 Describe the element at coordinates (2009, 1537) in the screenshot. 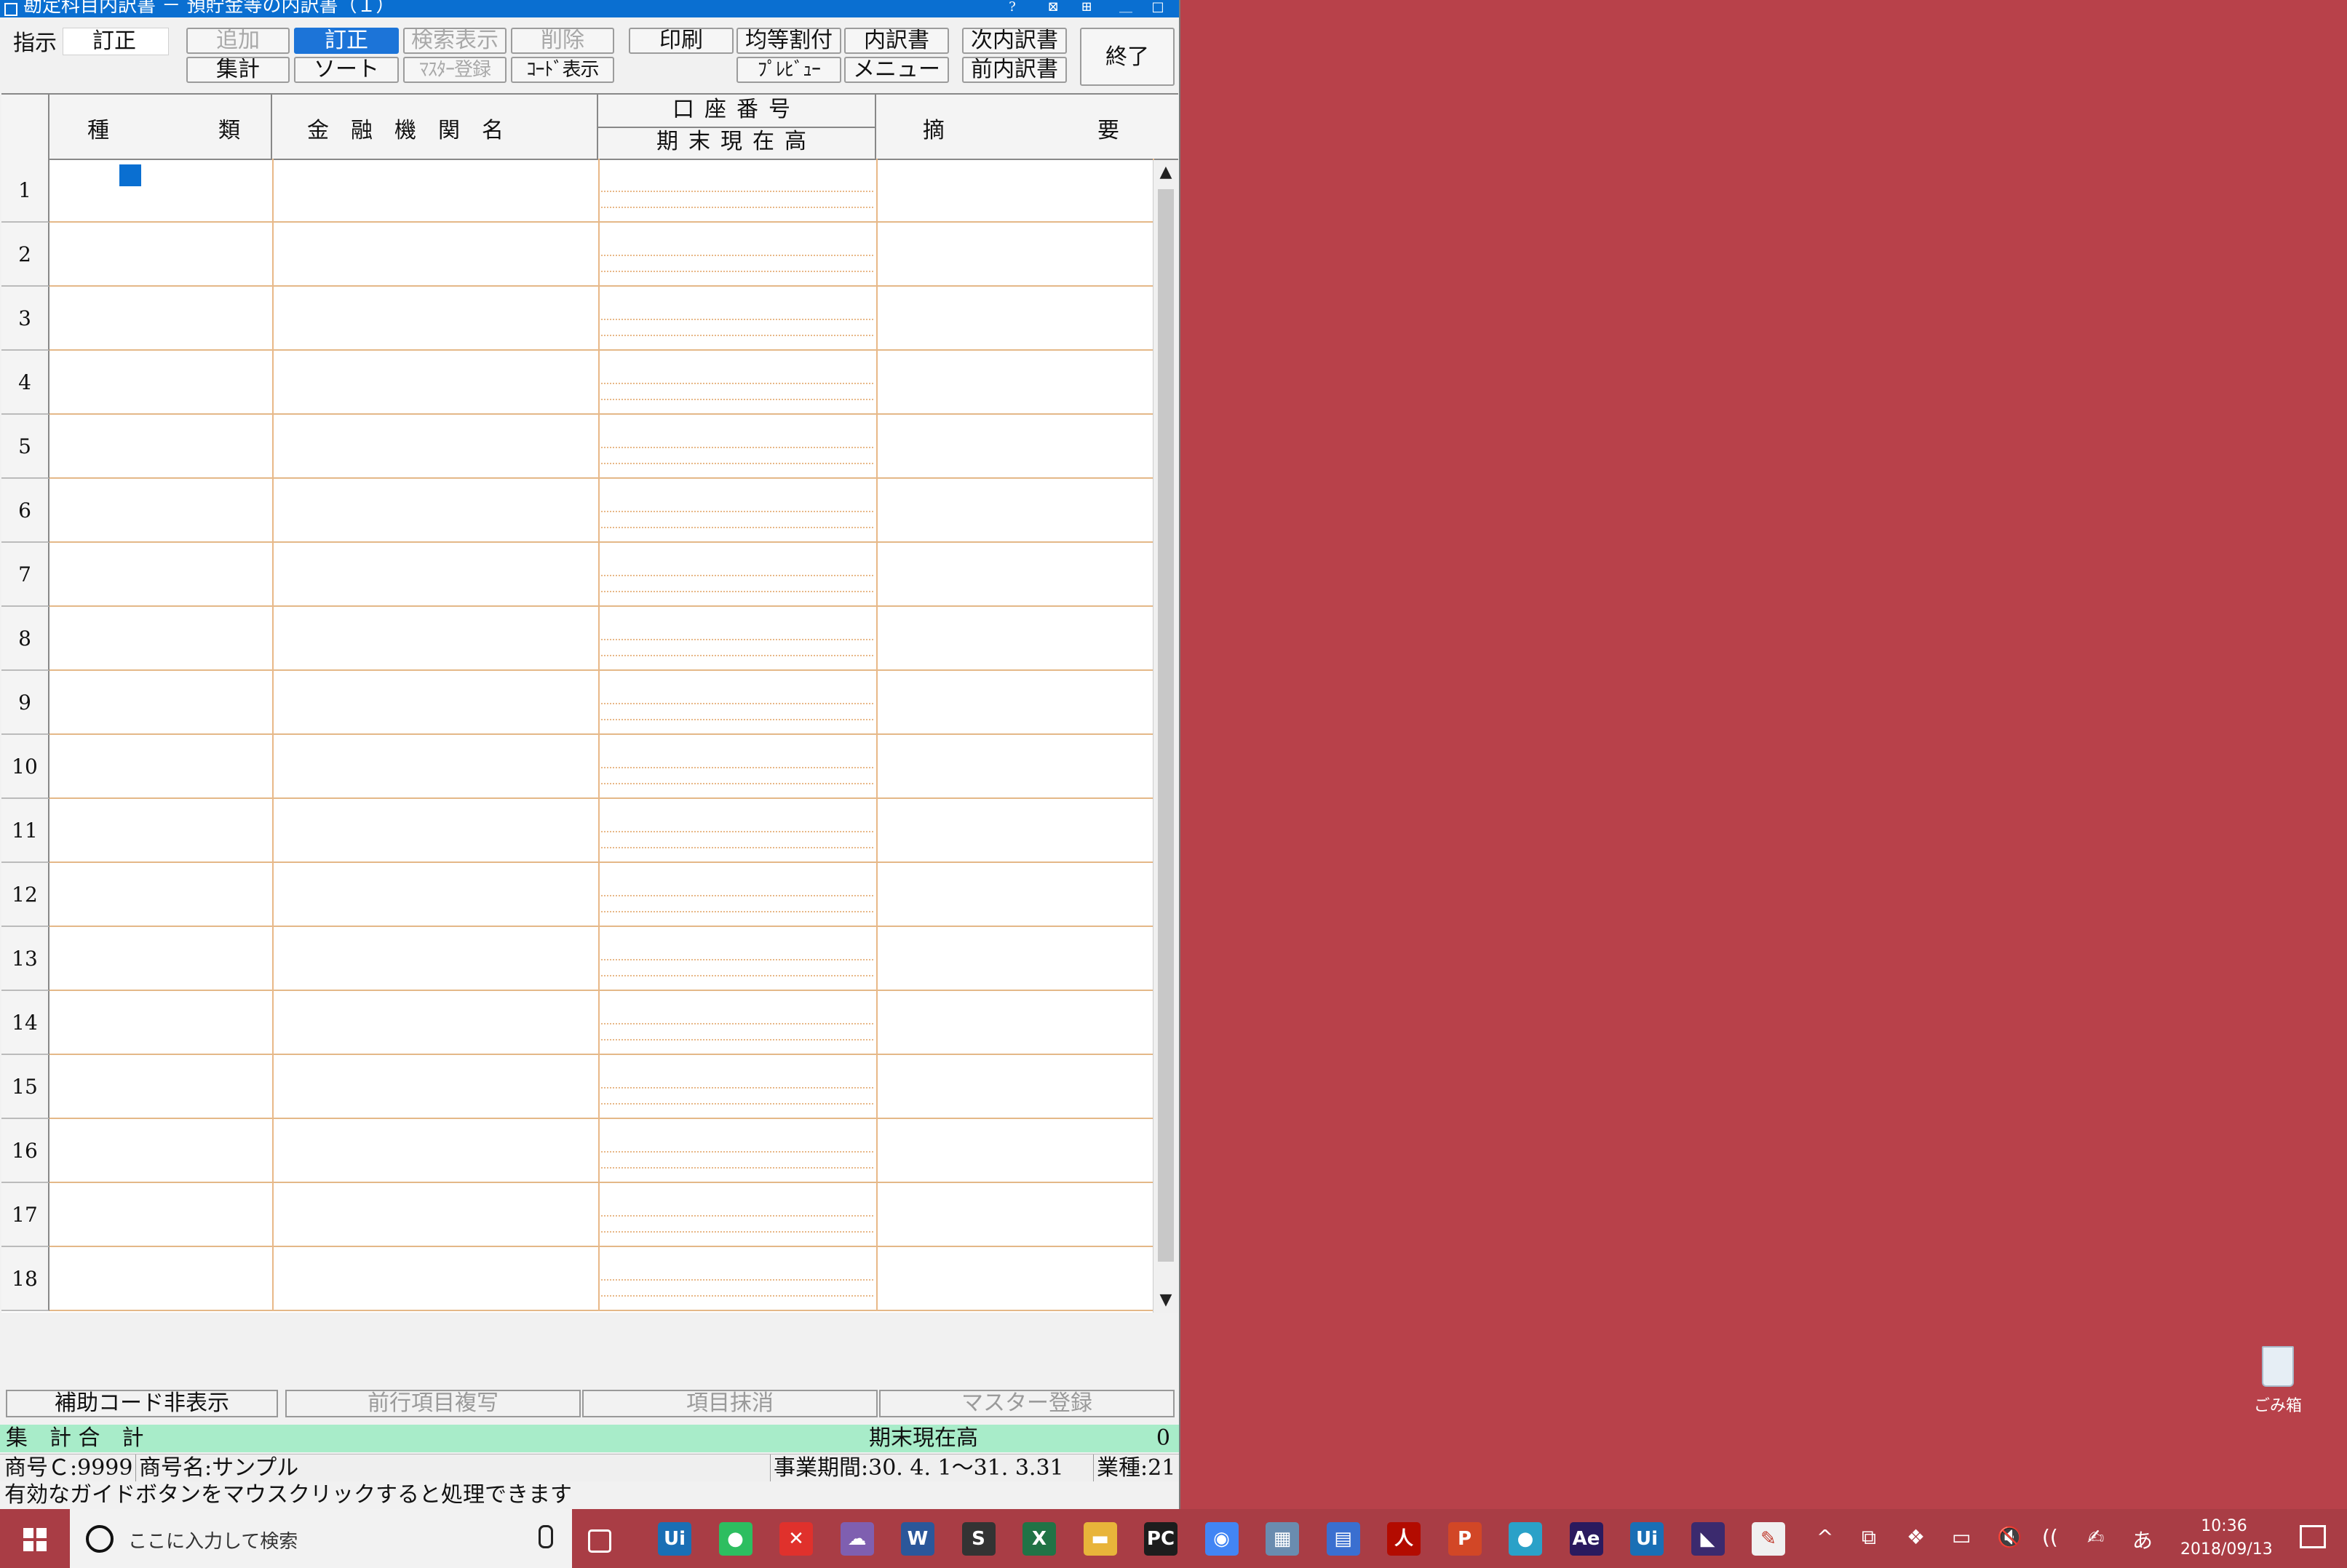

I see `volume-muted-icon: 🔇` at that location.